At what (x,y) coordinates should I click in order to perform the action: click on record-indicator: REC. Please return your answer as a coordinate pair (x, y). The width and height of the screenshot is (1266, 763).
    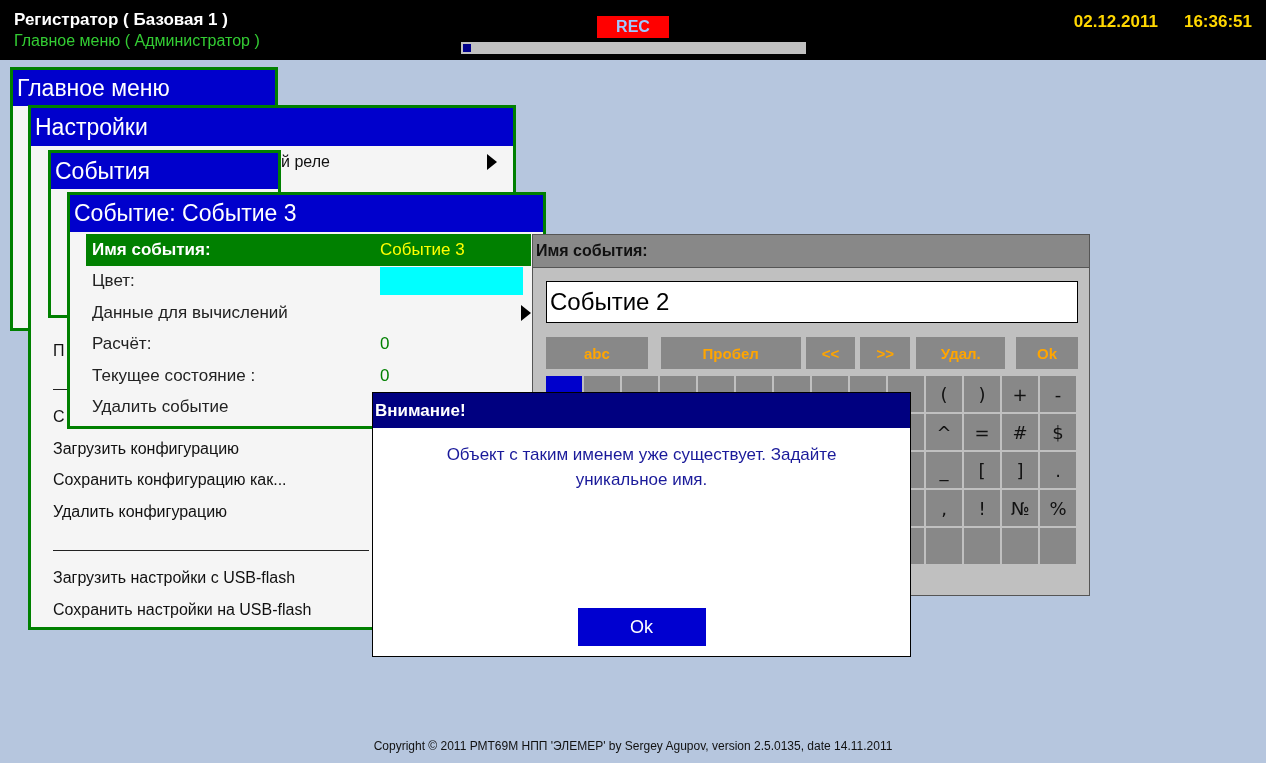
    Looking at the image, I should click on (633, 27).